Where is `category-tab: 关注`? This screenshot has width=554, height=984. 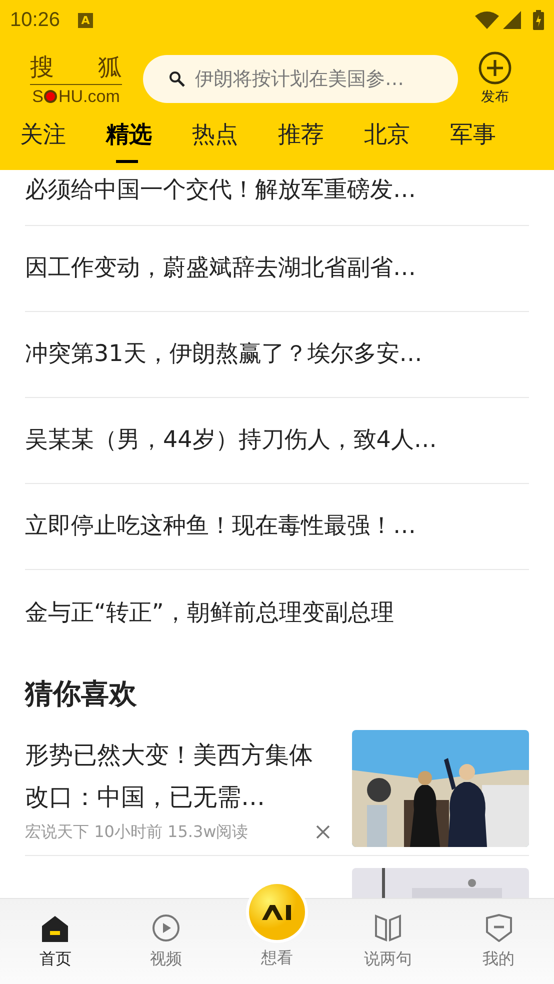 category-tab: 关注 is located at coordinates (61, 142).